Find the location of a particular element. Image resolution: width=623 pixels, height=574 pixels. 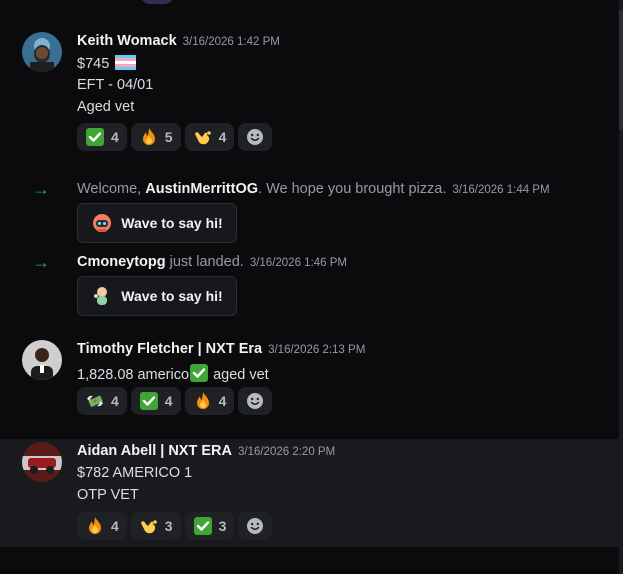

top-partial-element is located at coordinates (157, 2).